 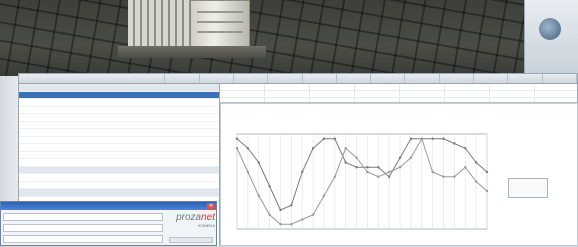 I want to click on globe-logo-icon, so click(x=550, y=29).